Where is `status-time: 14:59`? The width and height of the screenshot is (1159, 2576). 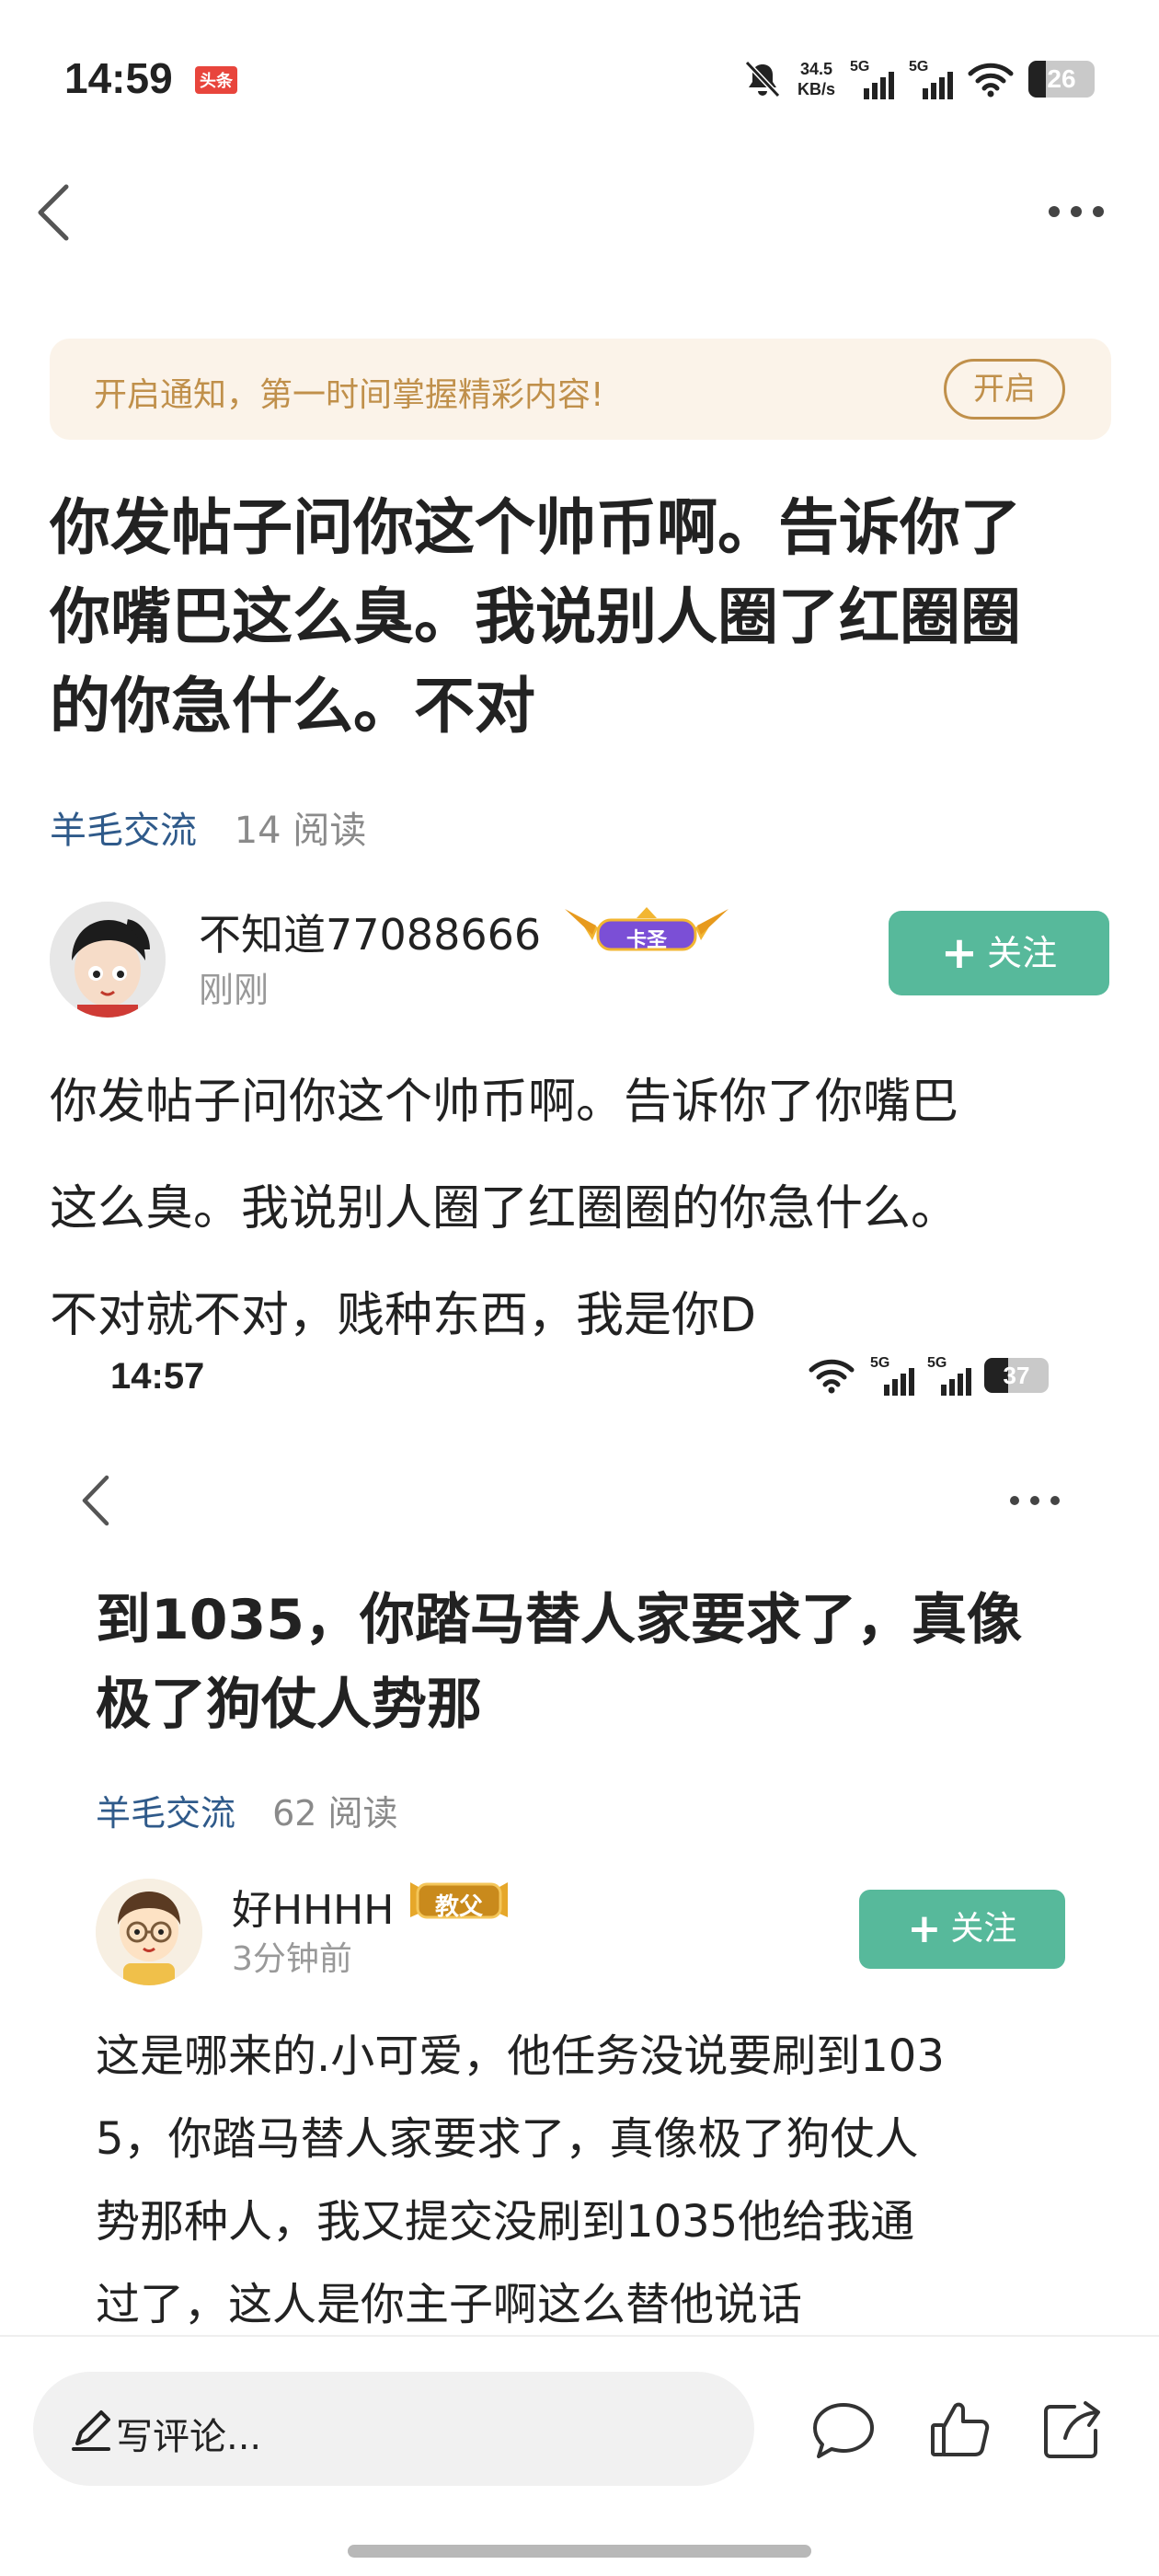 status-time: 14:59 is located at coordinates (118, 78).